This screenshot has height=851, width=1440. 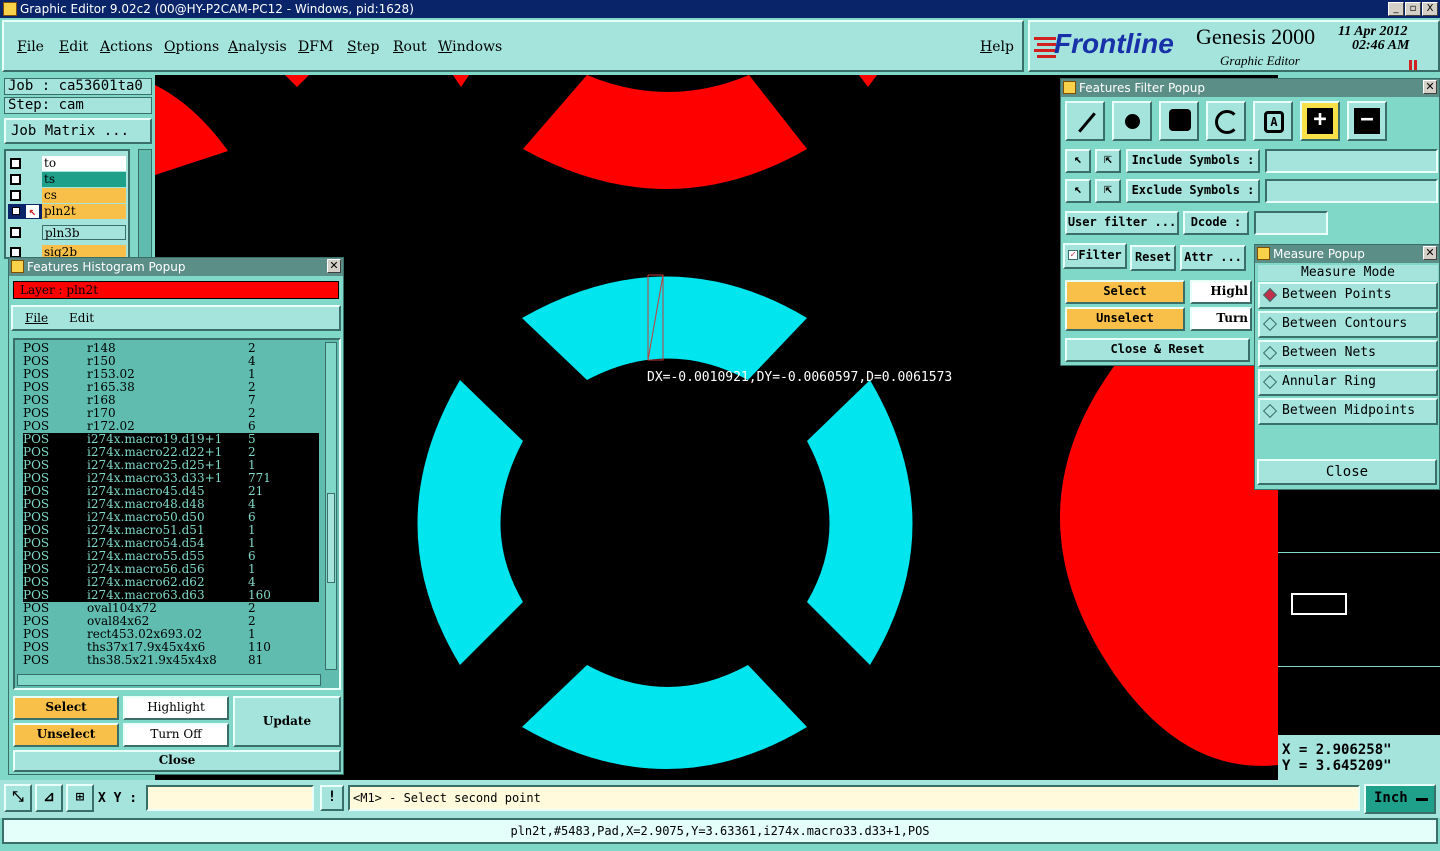 What do you see at coordinates (1125, 319) in the screenshot?
I see `filter-unselect-button: Unselect` at bounding box center [1125, 319].